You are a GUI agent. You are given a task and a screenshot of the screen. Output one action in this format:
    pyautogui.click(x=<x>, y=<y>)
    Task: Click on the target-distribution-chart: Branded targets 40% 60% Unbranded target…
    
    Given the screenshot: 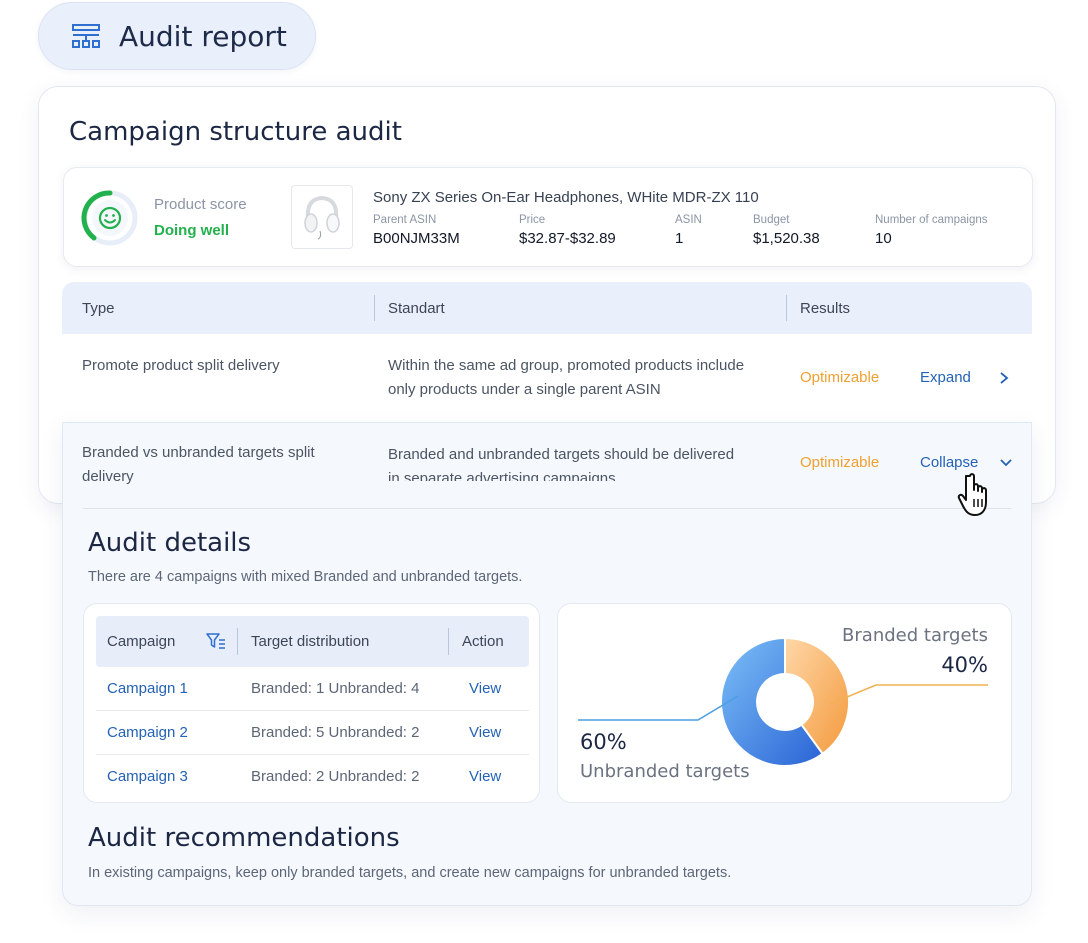 What is the action you would take?
    pyautogui.click(x=784, y=703)
    